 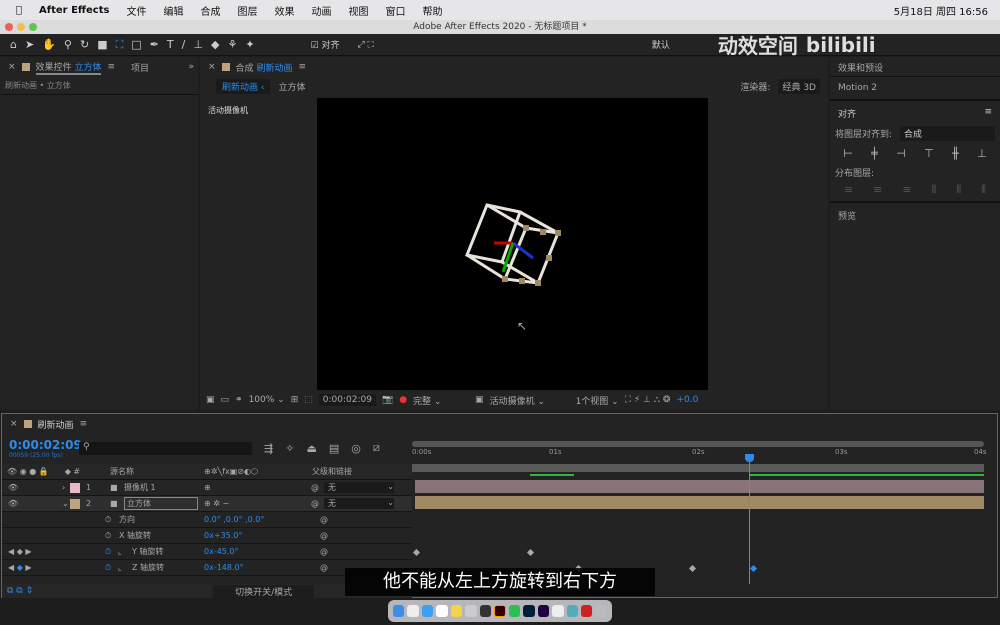 What do you see at coordinates (543, 611) in the screenshot?
I see `after-effects-icon` at bounding box center [543, 611].